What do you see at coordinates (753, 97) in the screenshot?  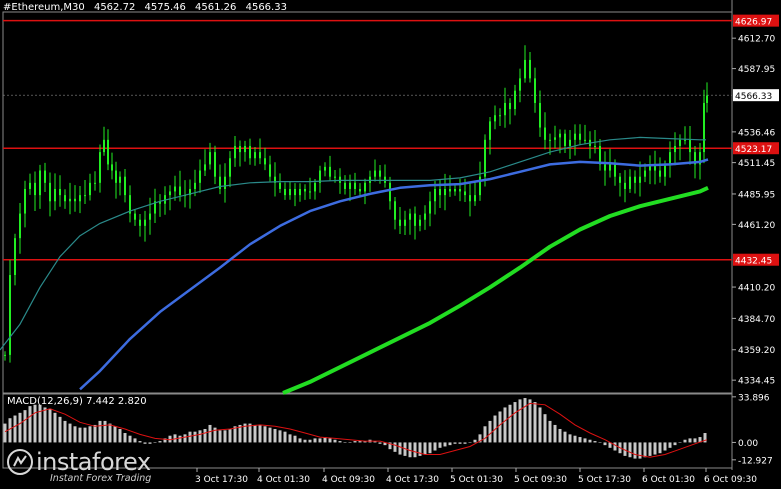 I see `current-price-label: 4566.33` at bounding box center [753, 97].